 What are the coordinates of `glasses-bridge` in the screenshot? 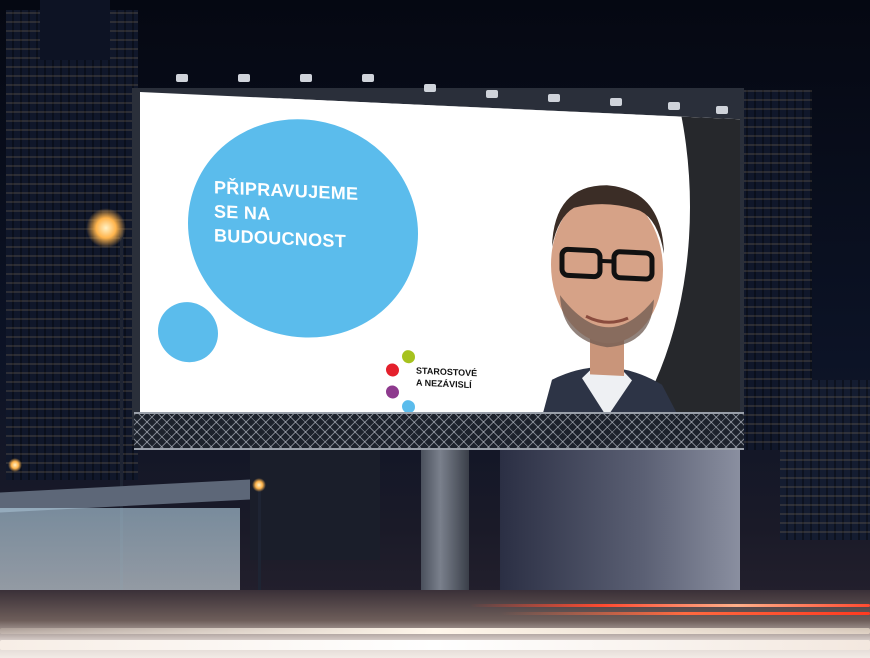 It's located at (607, 261).